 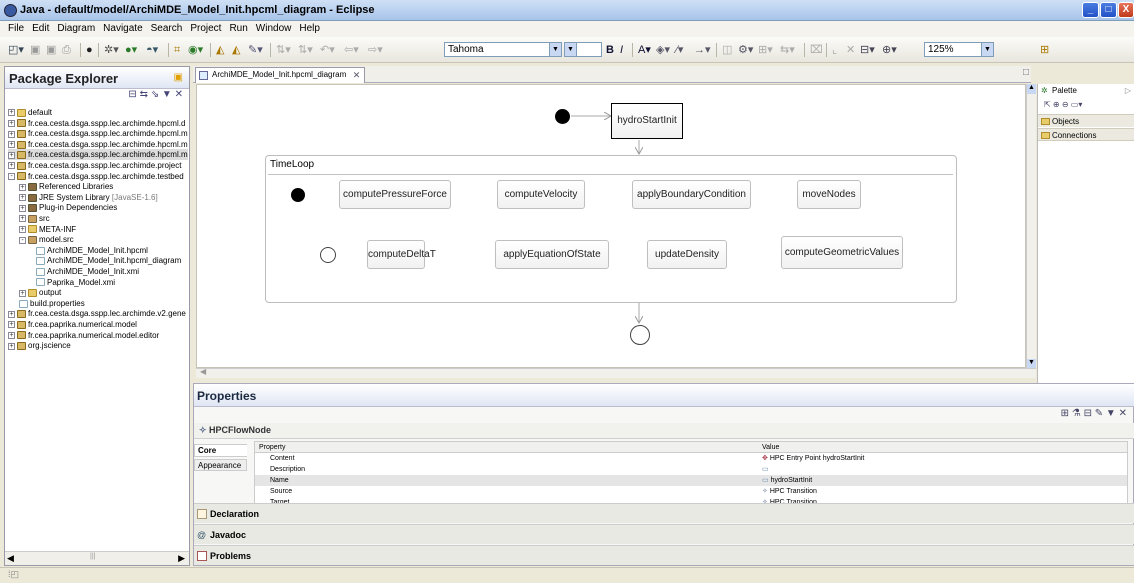 I want to click on column-header-property: Property, so click(x=272, y=447).